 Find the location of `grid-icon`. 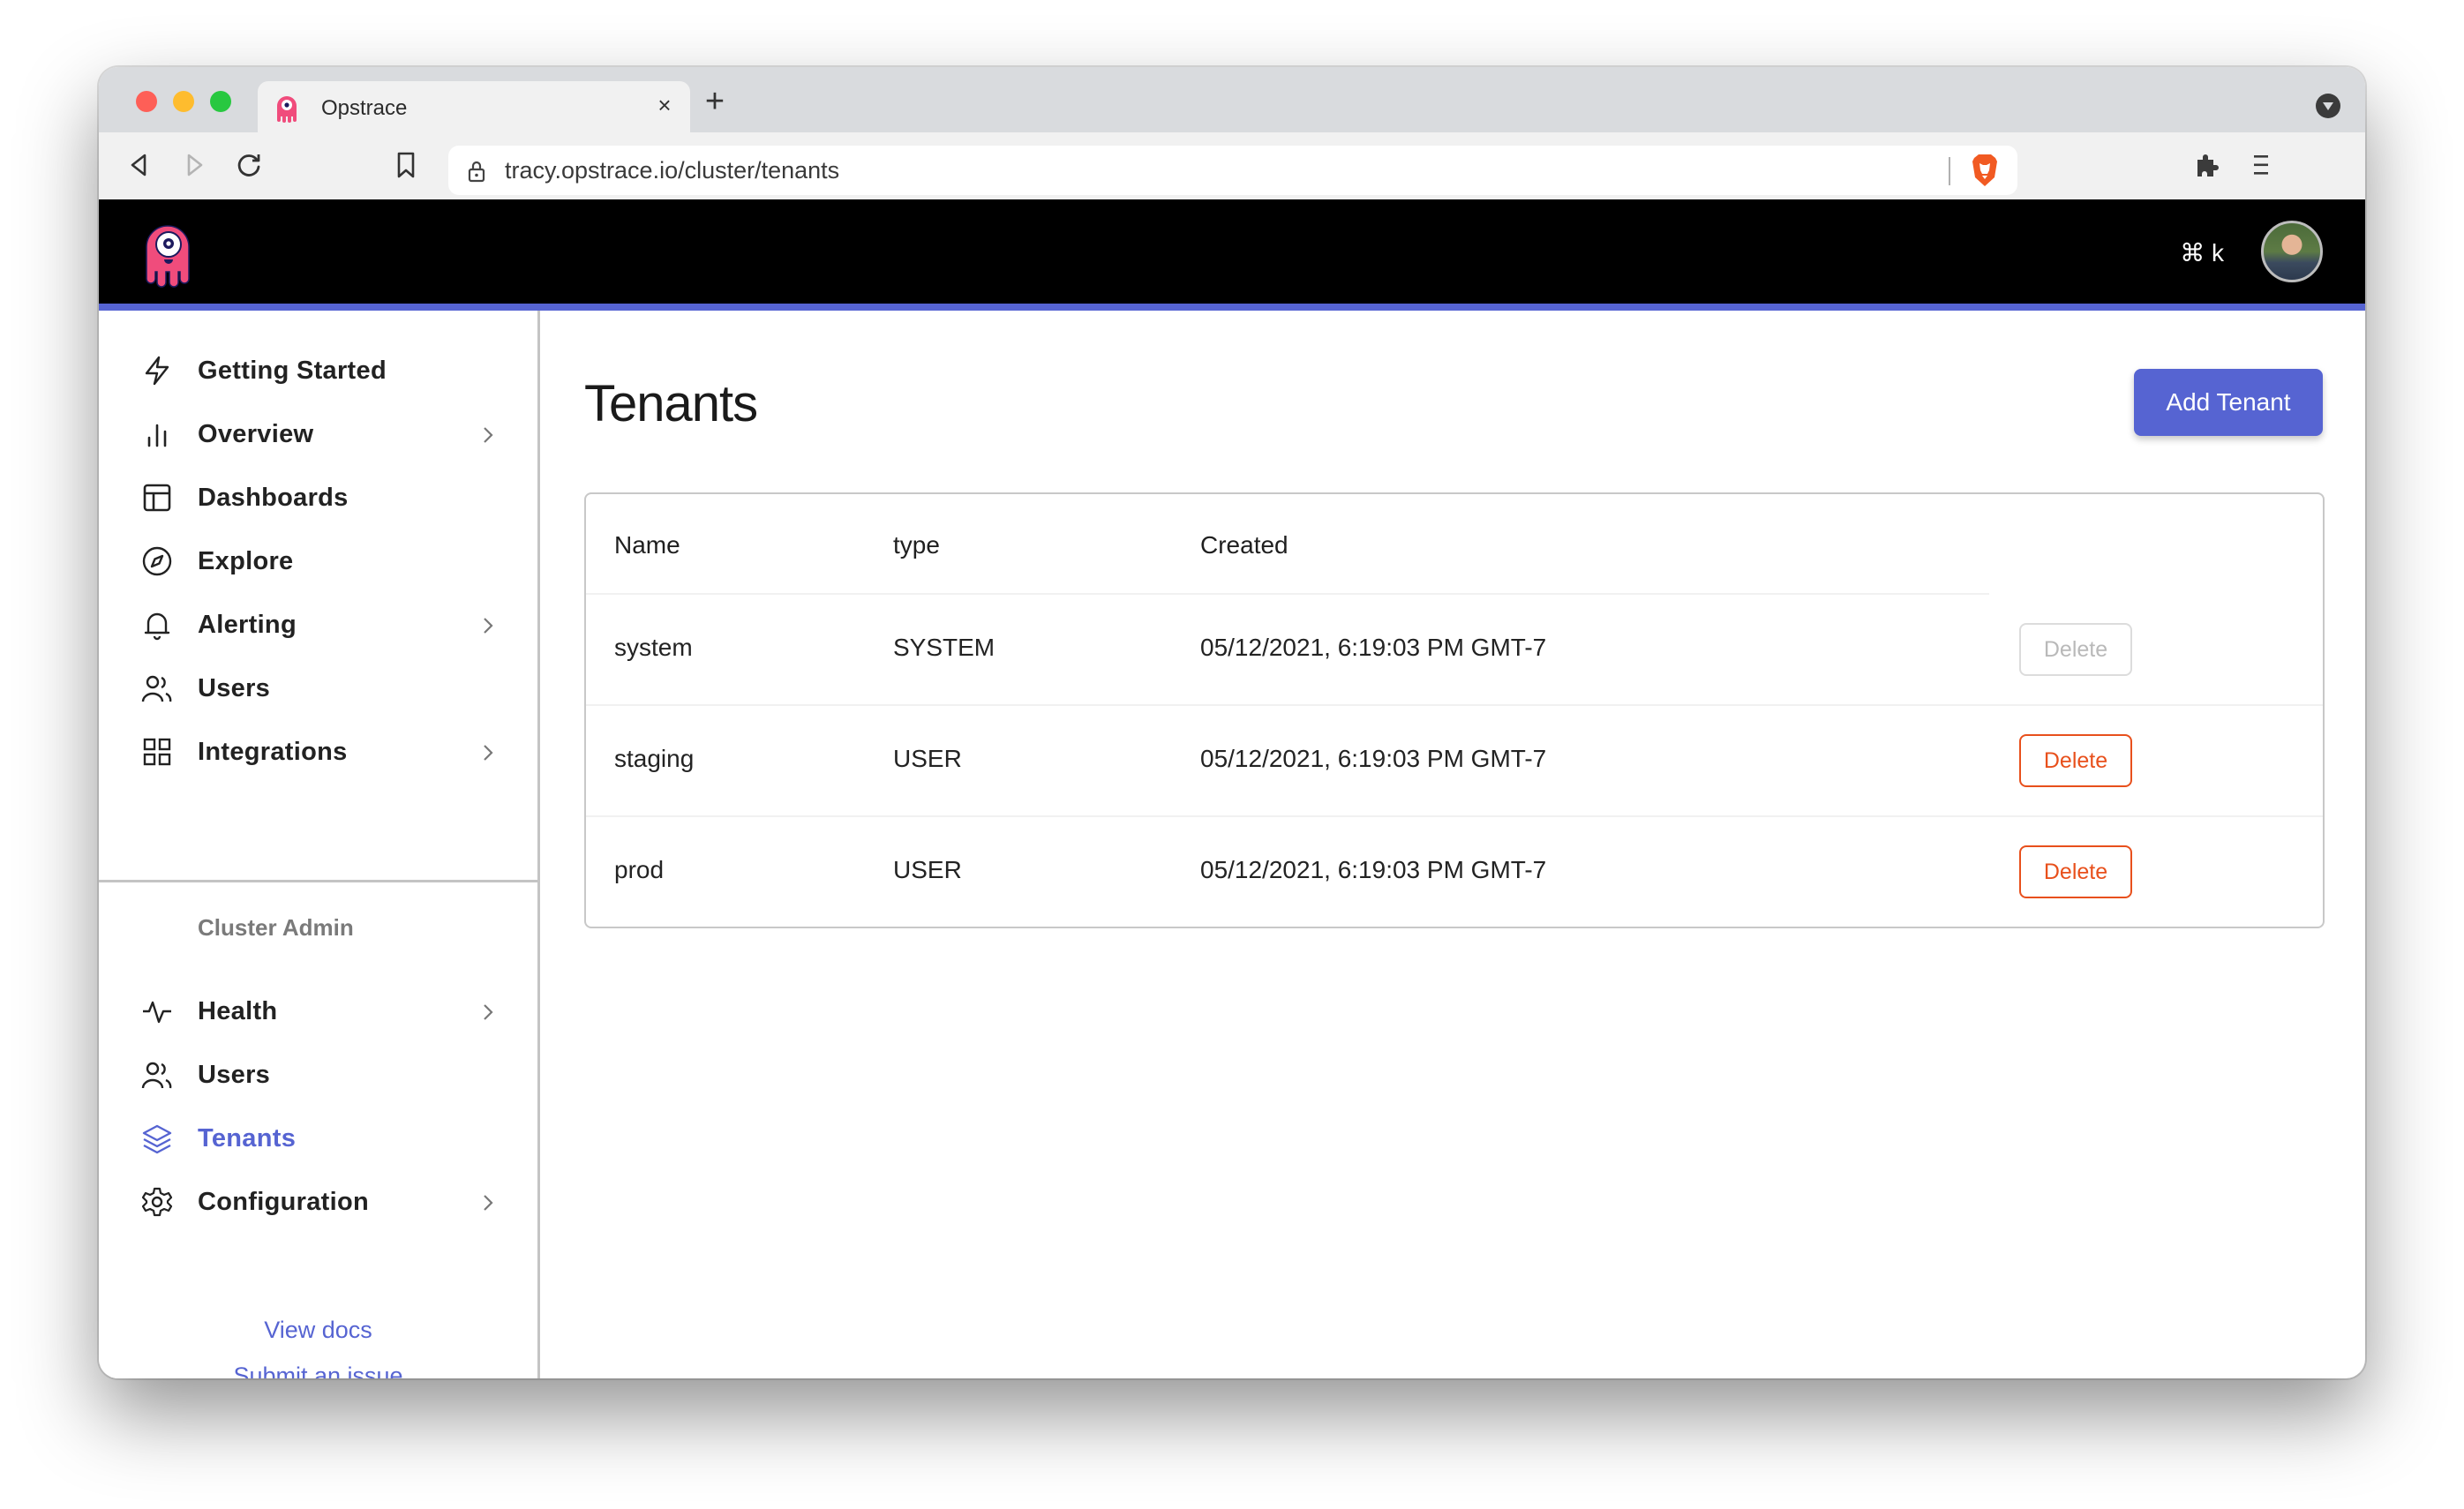

grid-icon is located at coordinates (157, 752).